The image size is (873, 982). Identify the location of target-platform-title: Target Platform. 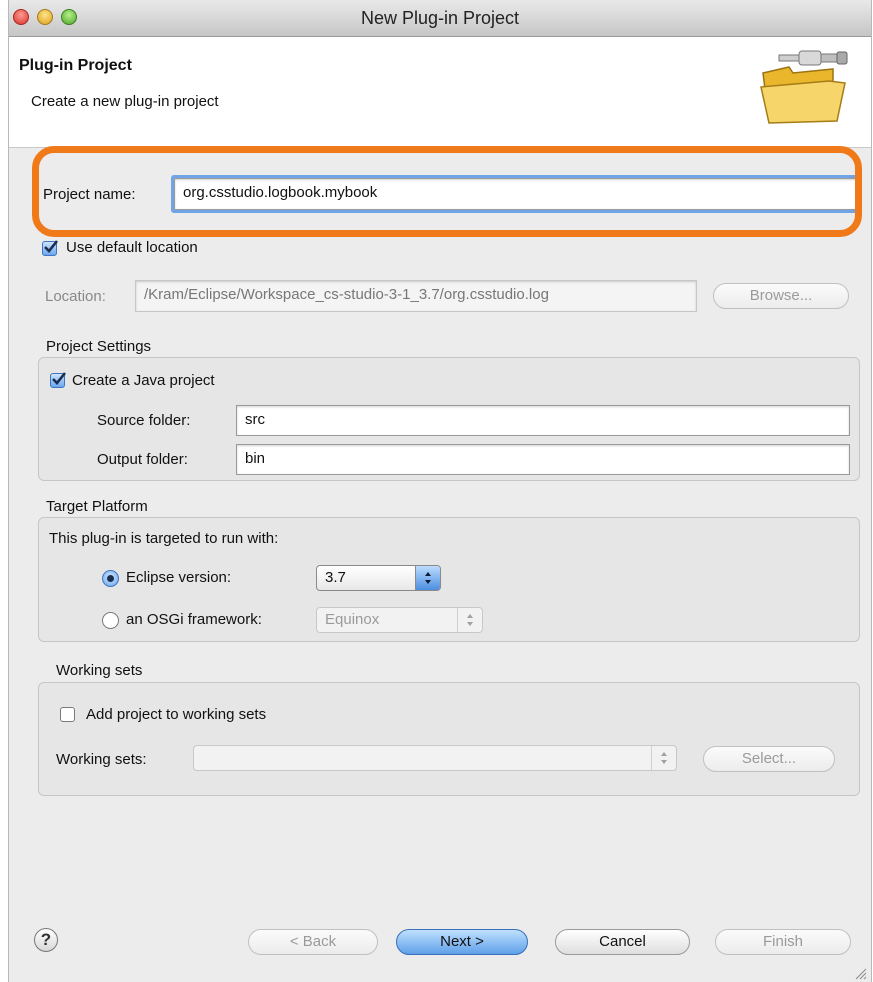
(97, 506).